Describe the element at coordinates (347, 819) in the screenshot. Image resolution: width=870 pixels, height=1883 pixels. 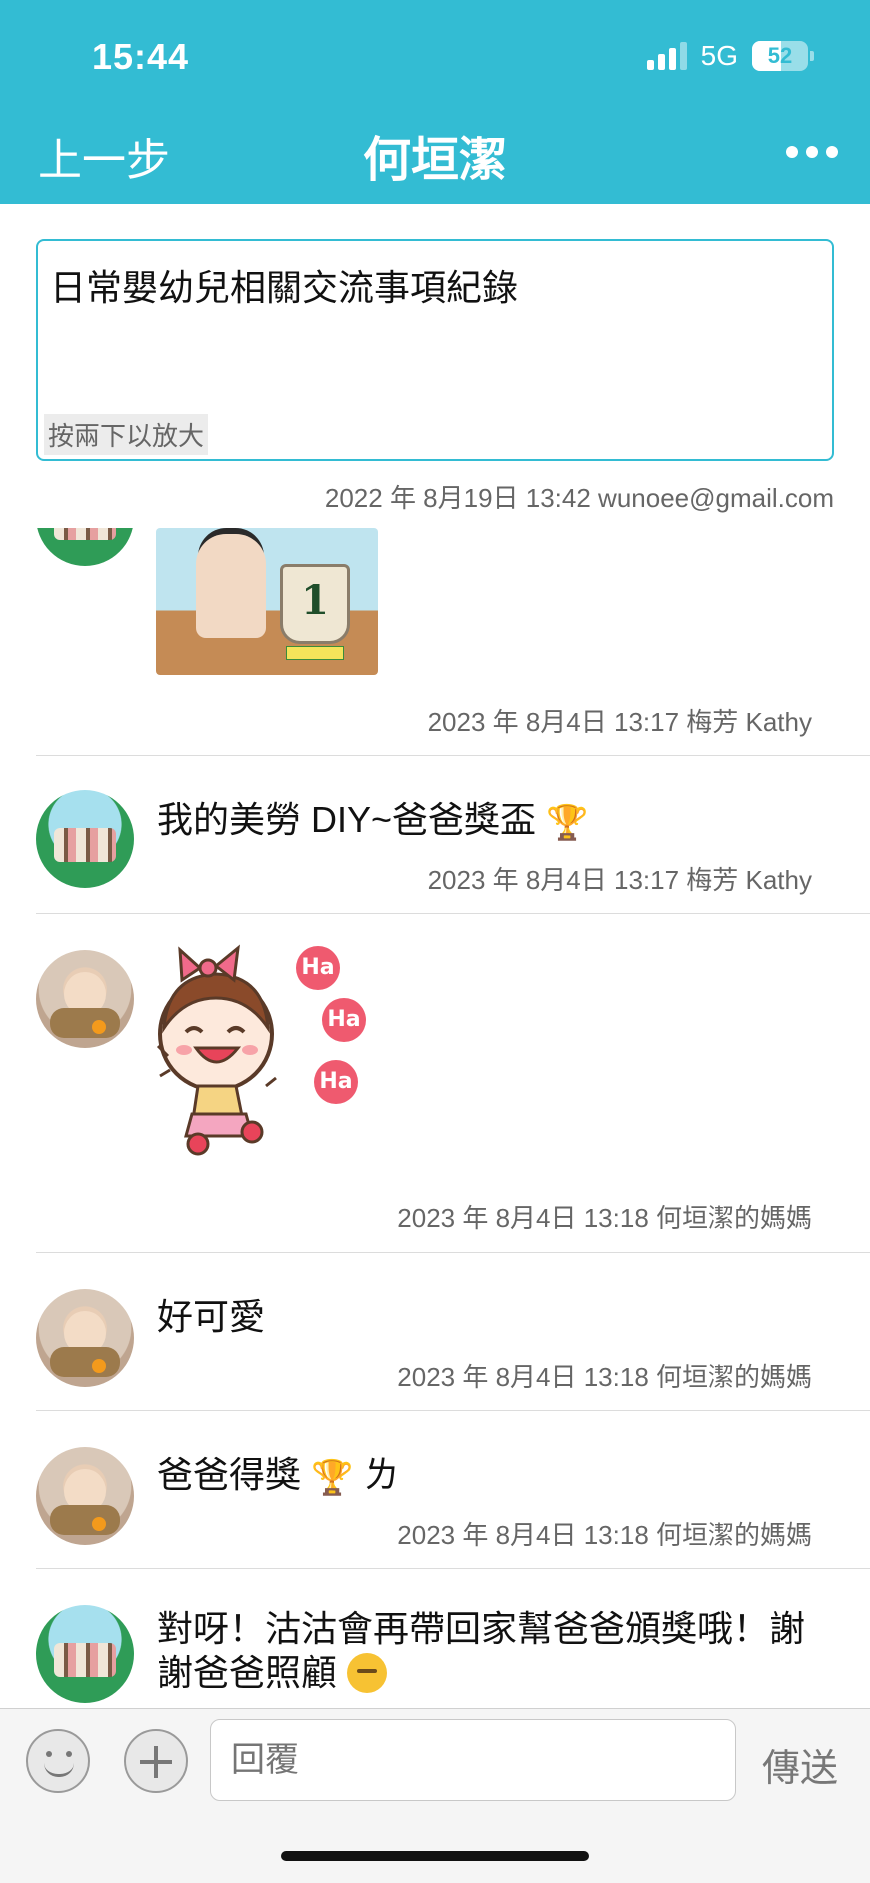
I see `message-text-content: 我的美勞 DIY~爸爸獎盃` at that location.